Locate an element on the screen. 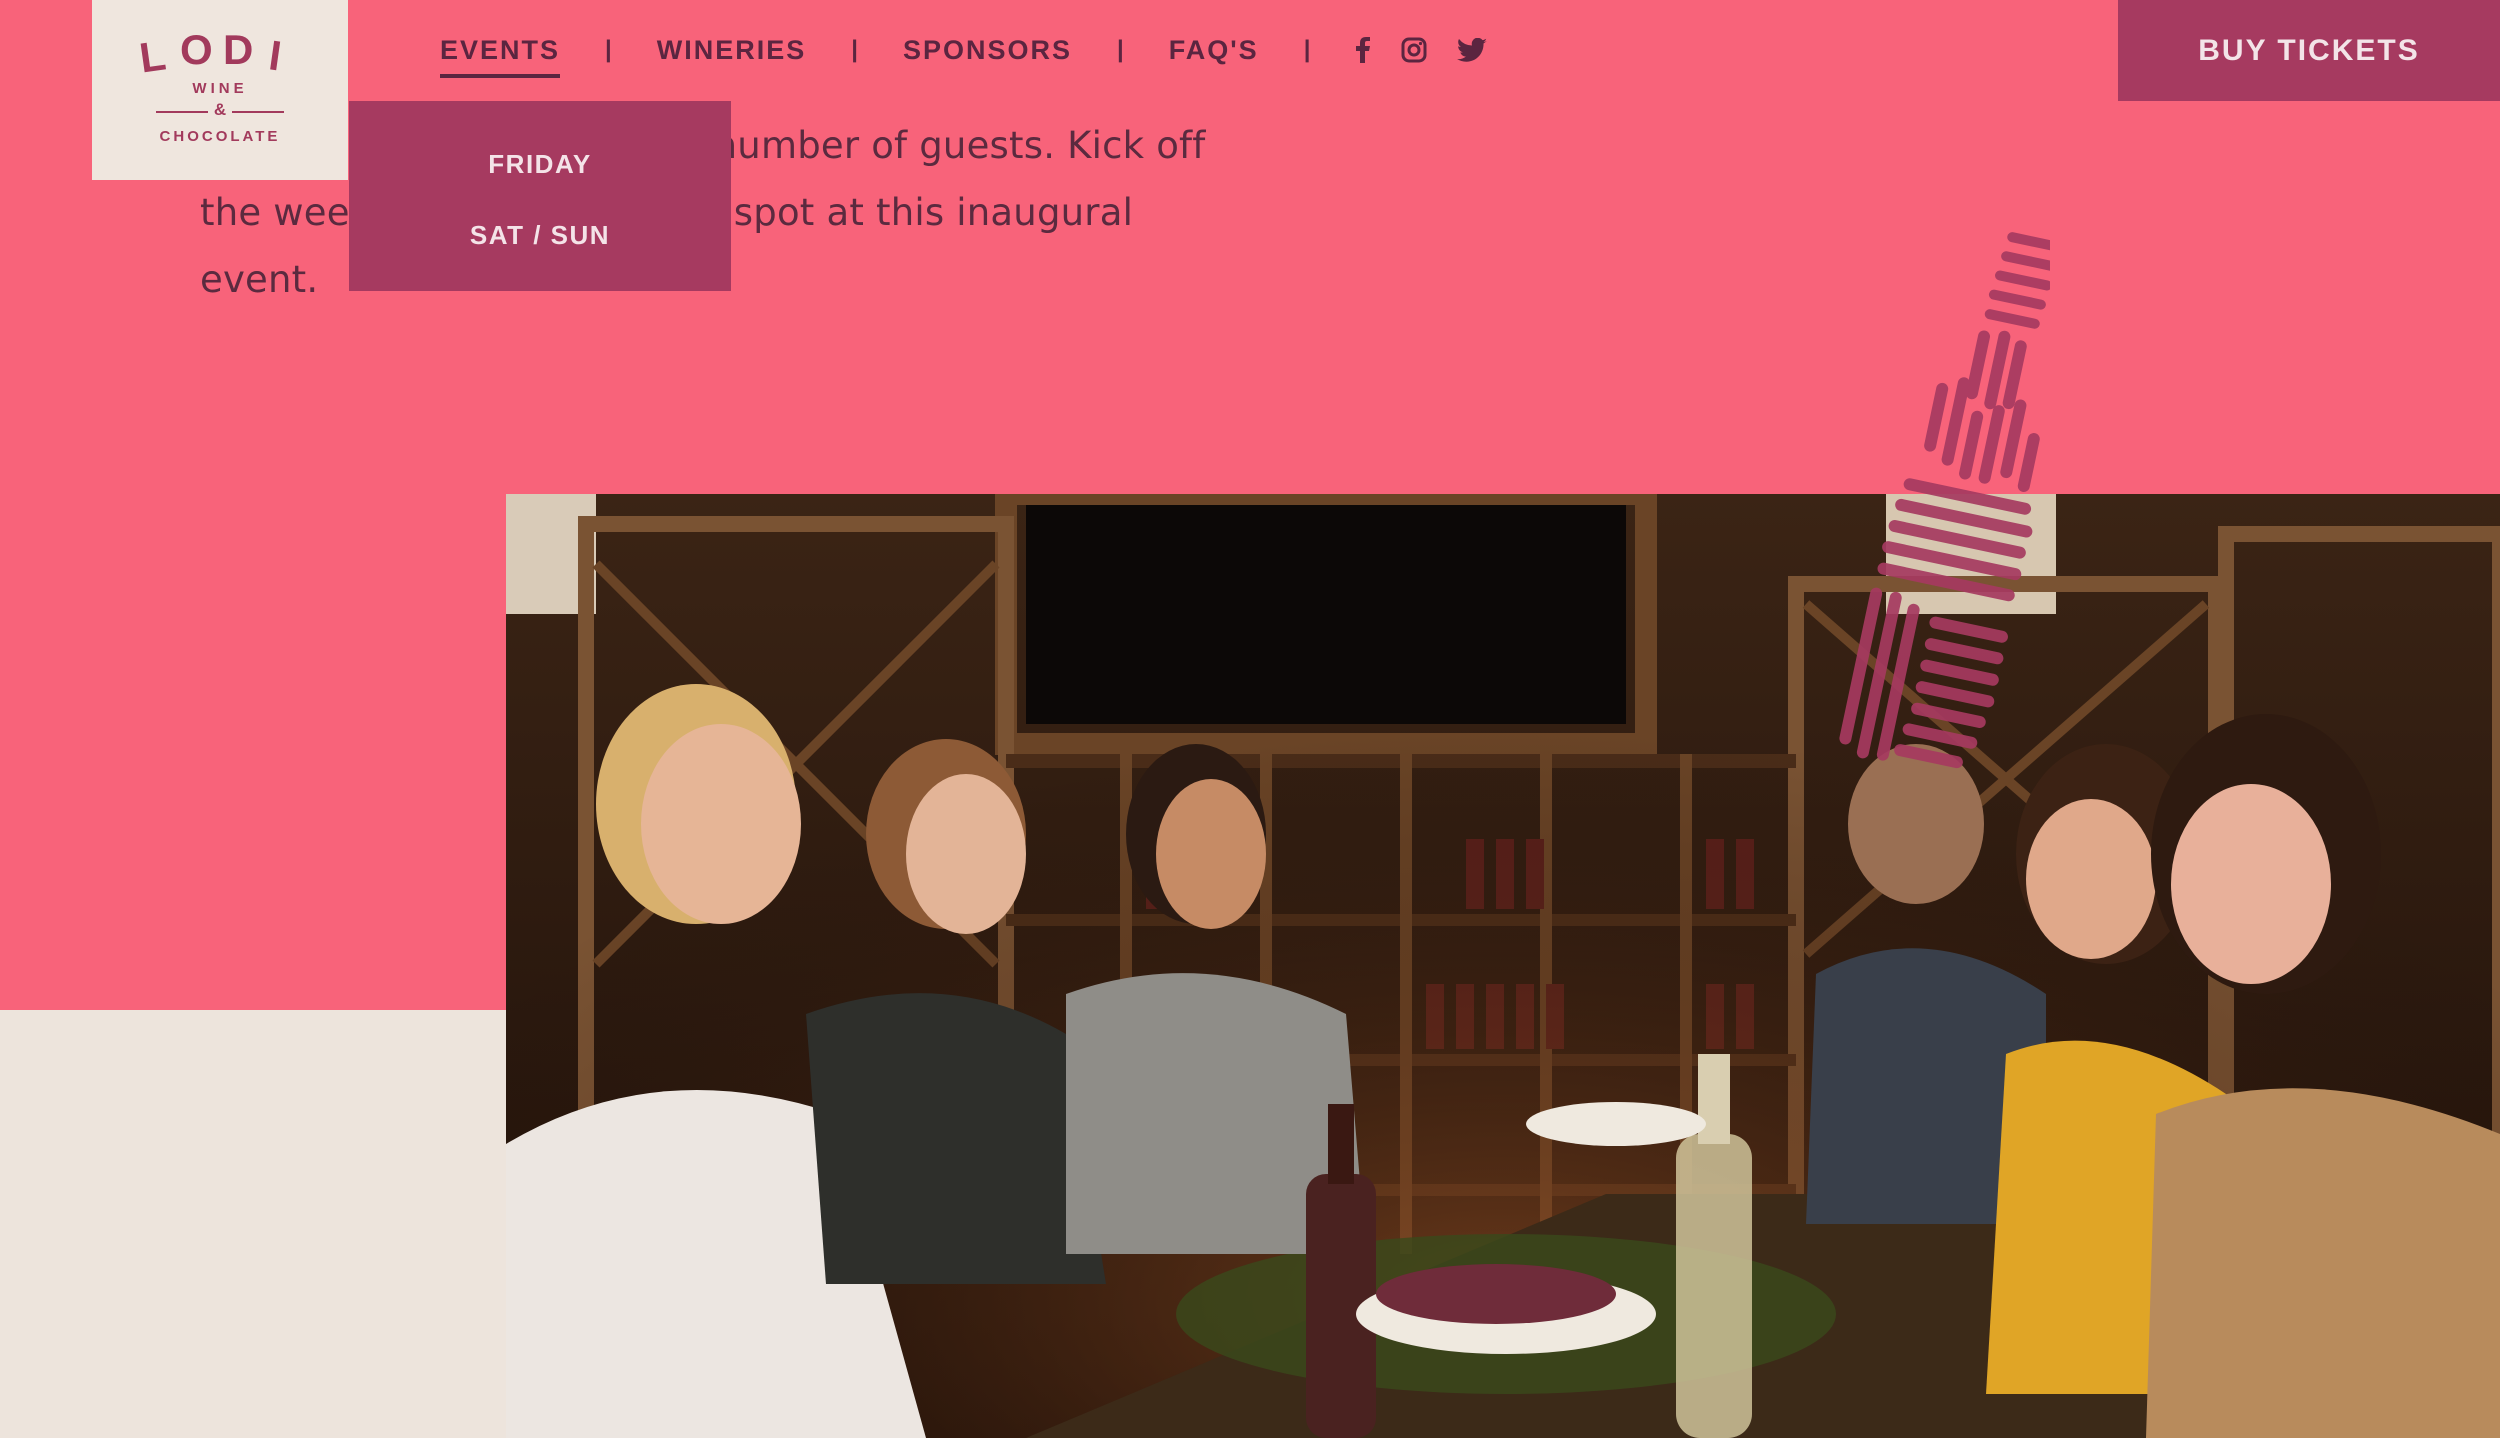  events-dropdown-menu: FRIDAY SAT / SUN is located at coordinates (540, 196).